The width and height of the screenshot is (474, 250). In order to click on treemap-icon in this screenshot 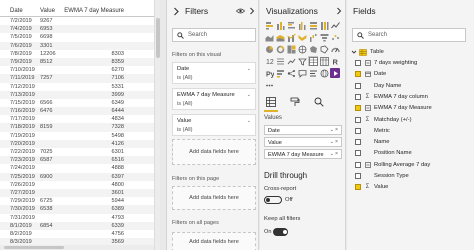, I will do `click(291, 49)`.